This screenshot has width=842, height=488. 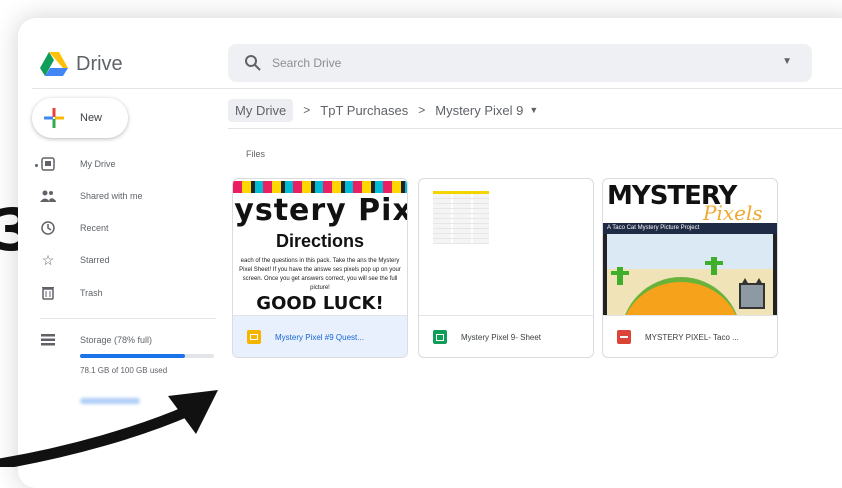 What do you see at coordinates (501, 337) in the screenshot?
I see `file-name: Mystery Pixel 9- Sheet` at bounding box center [501, 337].